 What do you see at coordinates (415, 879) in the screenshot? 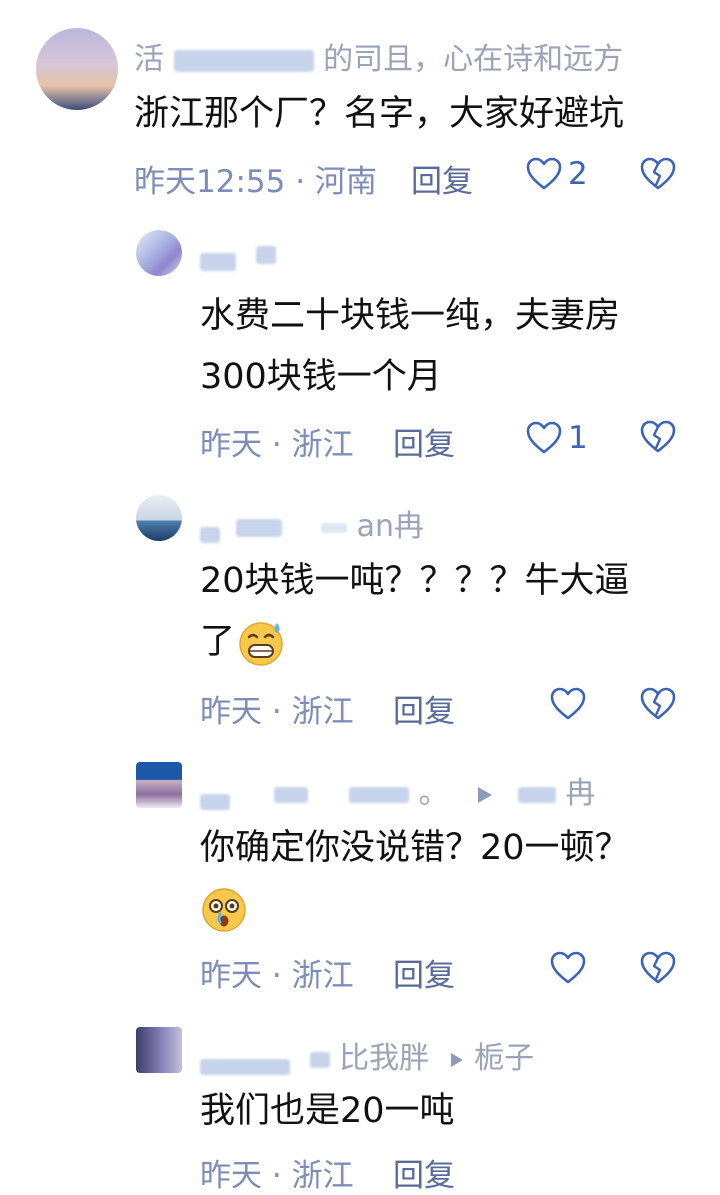
I see `comment-text: 你确定你没说错？20一顿？` at bounding box center [415, 879].